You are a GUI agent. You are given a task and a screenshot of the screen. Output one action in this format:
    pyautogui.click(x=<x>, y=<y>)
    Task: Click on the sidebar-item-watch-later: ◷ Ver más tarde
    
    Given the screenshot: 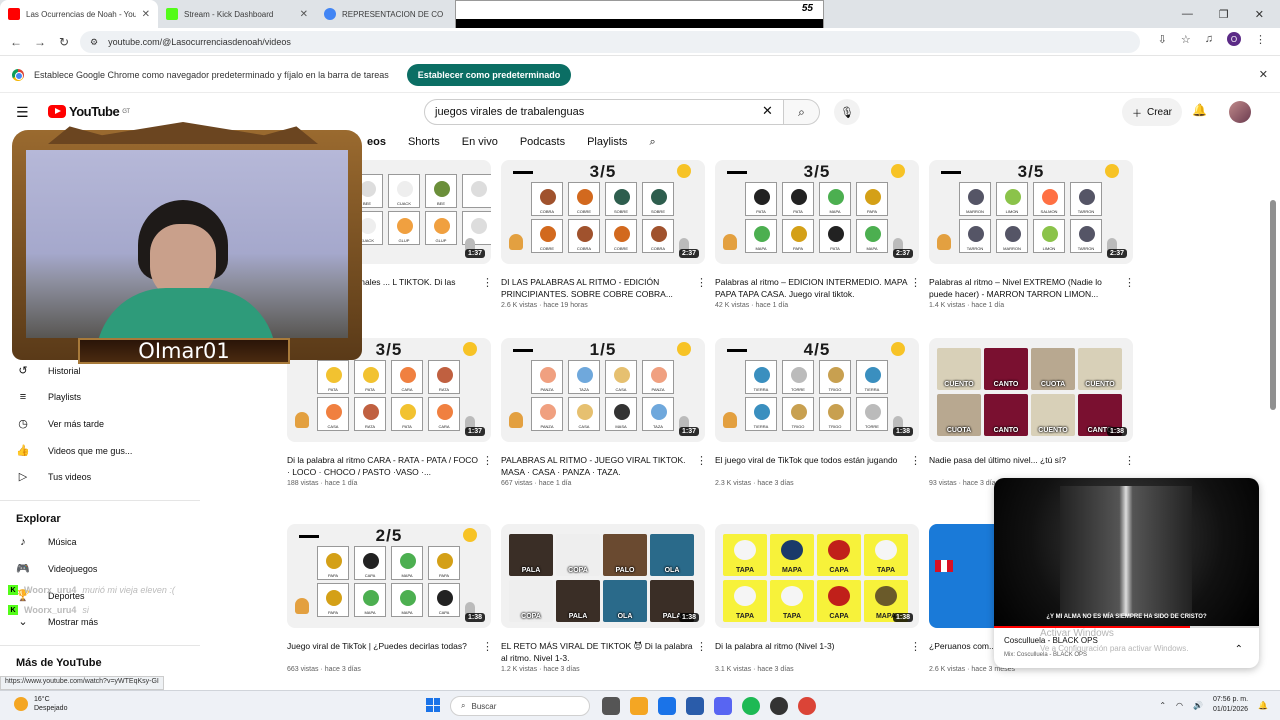 What is the action you would take?
    pyautogui.click(x=60, y=423)
    